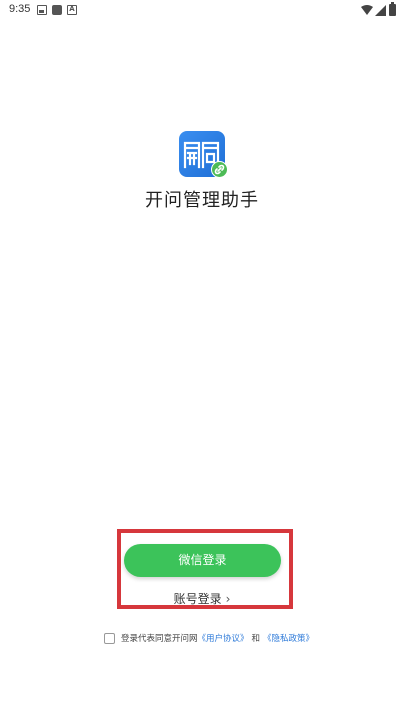 The image size is (404, 720). Describe the element at coordinates (223, 638) in the screenshot. I see `user-agreement-link: 《用户协议》` at that location.